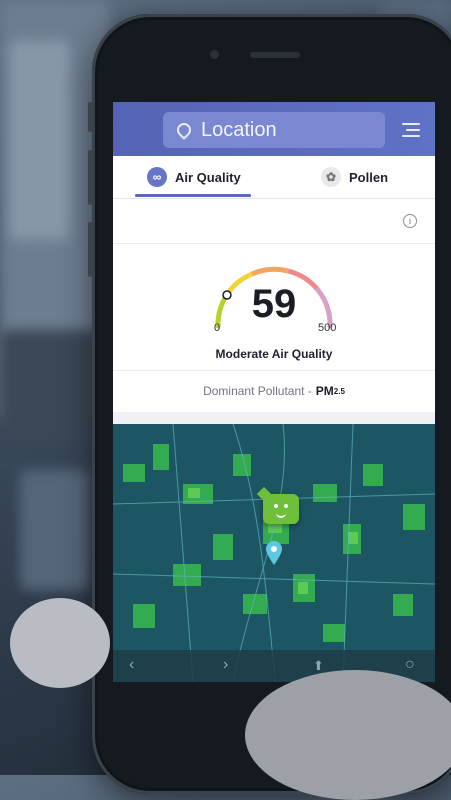 This screenshot has height=800, width=451. Describe the element at coordinates (274, 221) in the screenshot. I see `info-row: i` at that location.